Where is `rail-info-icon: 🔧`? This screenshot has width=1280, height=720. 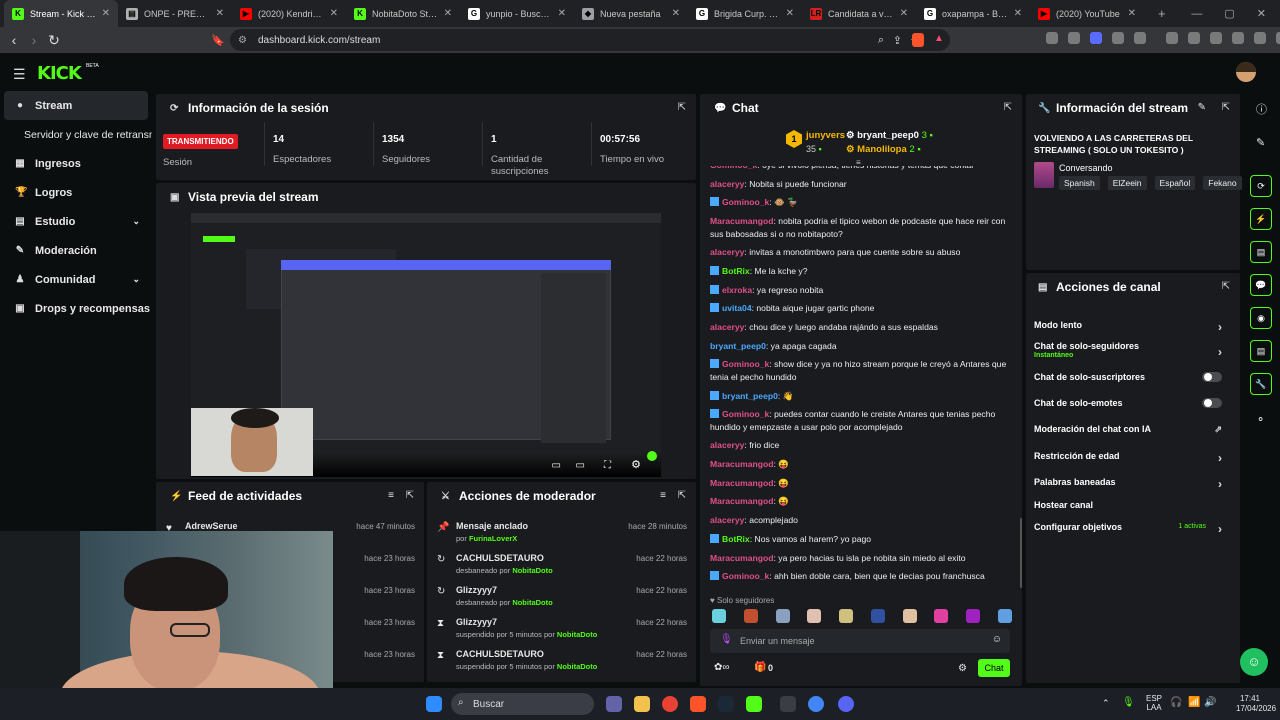
rail-info-icon: 🔧 is located at coordinates (1261, 384).